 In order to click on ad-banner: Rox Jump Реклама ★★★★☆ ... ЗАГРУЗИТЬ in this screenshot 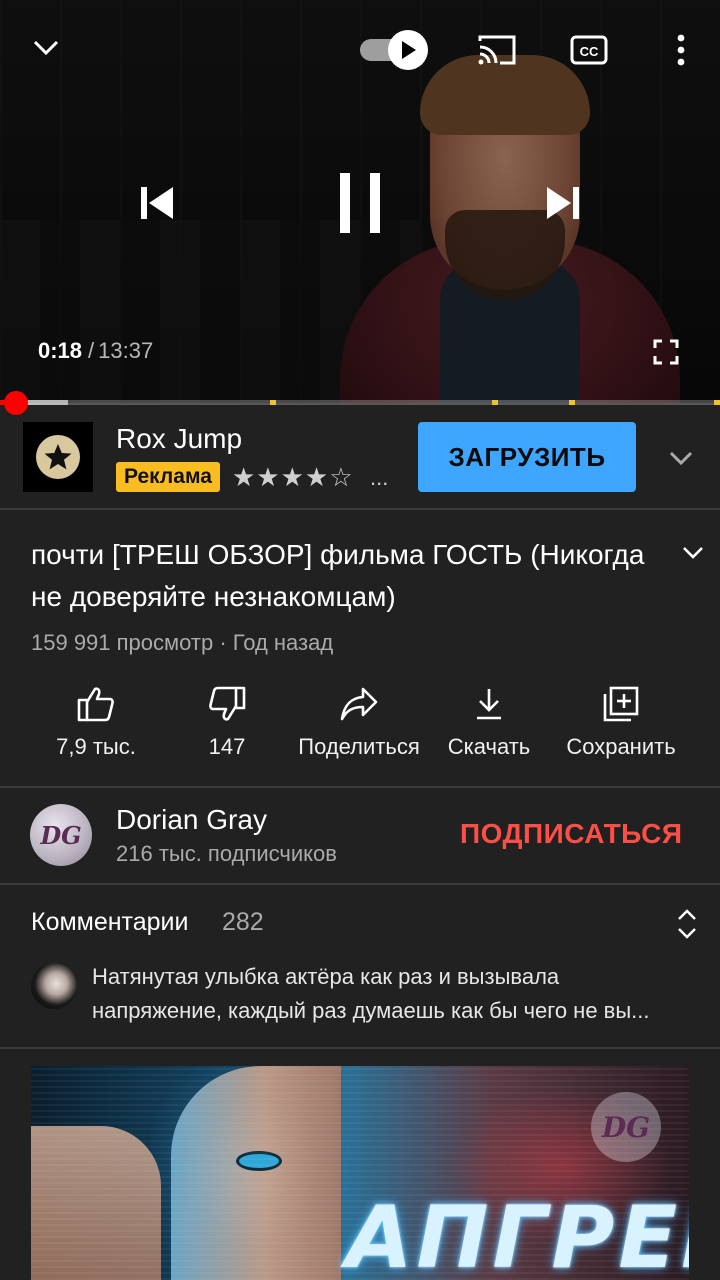, I will do `click(360, 457)`.